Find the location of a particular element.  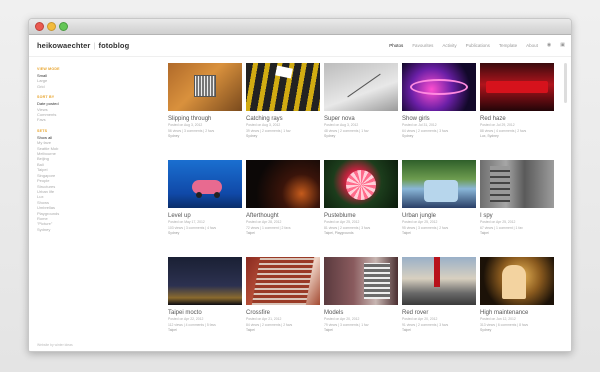

nav-photos: Photos is located at coordinates (396, 45).